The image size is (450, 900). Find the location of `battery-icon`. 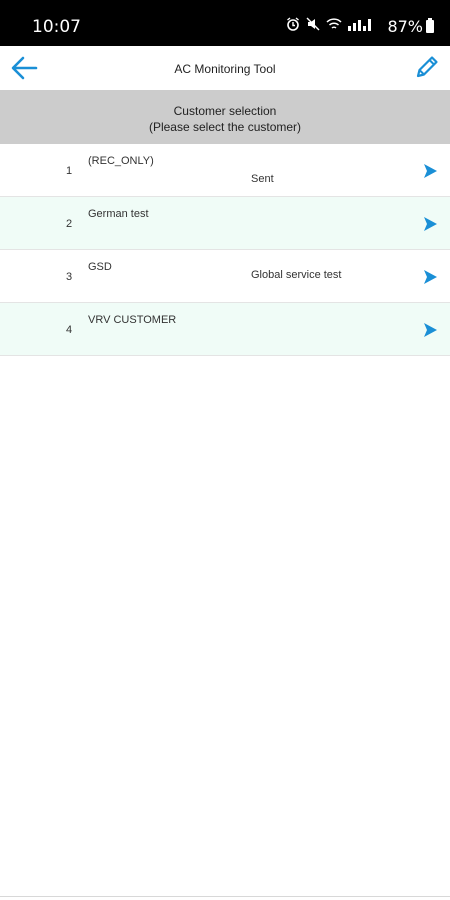

battery-icon is located at coordinates (430, 25).